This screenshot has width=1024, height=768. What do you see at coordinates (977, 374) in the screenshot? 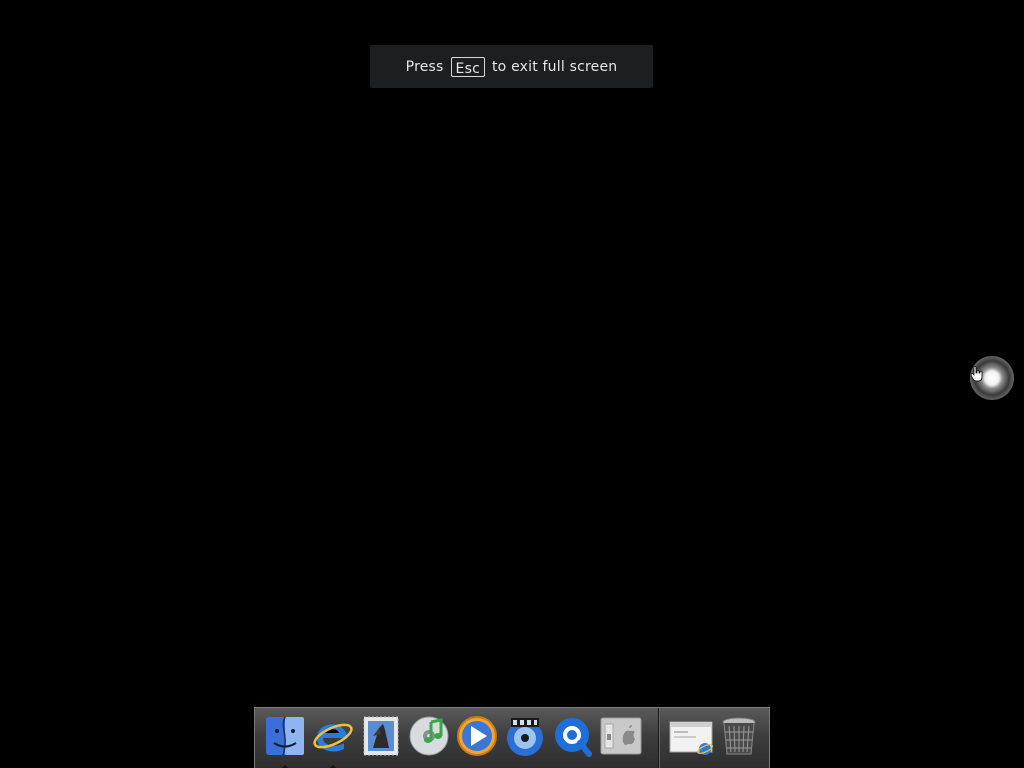
I see `hand-cursor-icon` at bounding box center [977, 374].